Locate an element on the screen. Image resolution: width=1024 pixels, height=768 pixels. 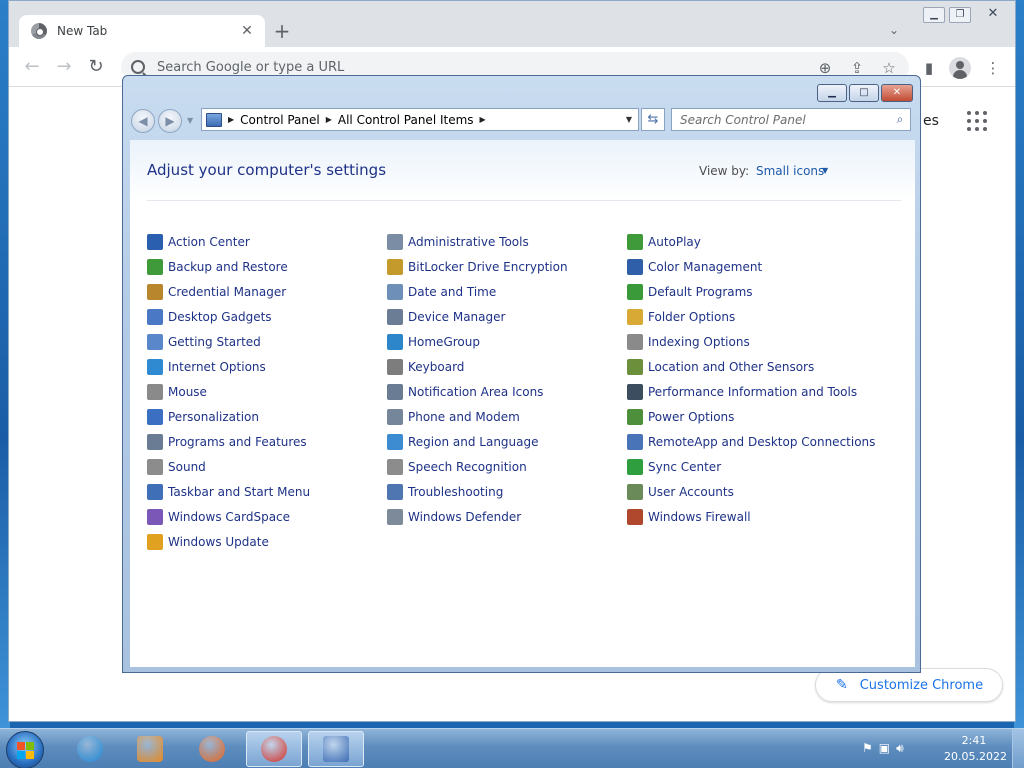
cp-item-label: Windows Update is located at coordinates (218, 541).